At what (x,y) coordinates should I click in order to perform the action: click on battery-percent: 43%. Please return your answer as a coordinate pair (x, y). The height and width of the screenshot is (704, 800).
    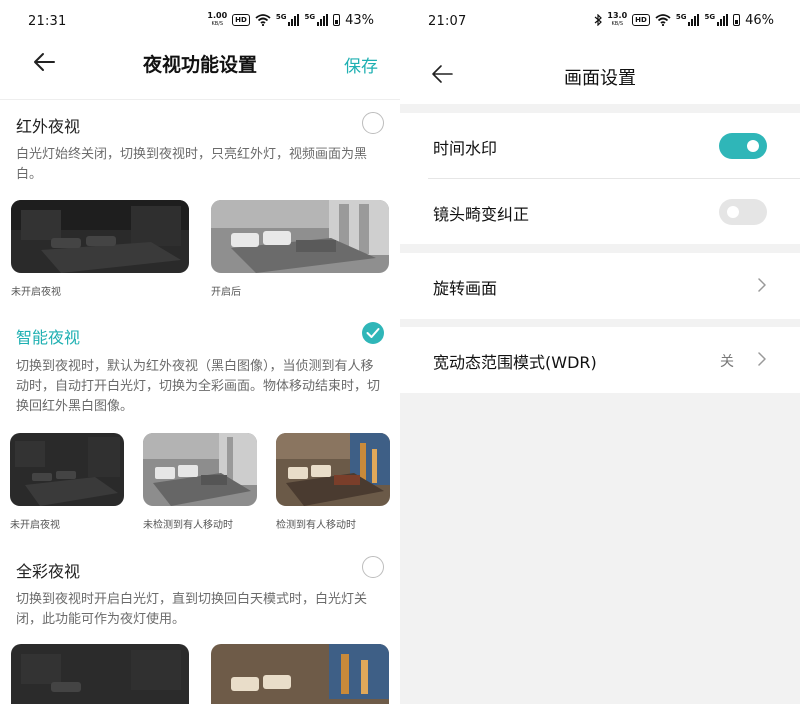
    Looking at the image, I should click on (359, 20).